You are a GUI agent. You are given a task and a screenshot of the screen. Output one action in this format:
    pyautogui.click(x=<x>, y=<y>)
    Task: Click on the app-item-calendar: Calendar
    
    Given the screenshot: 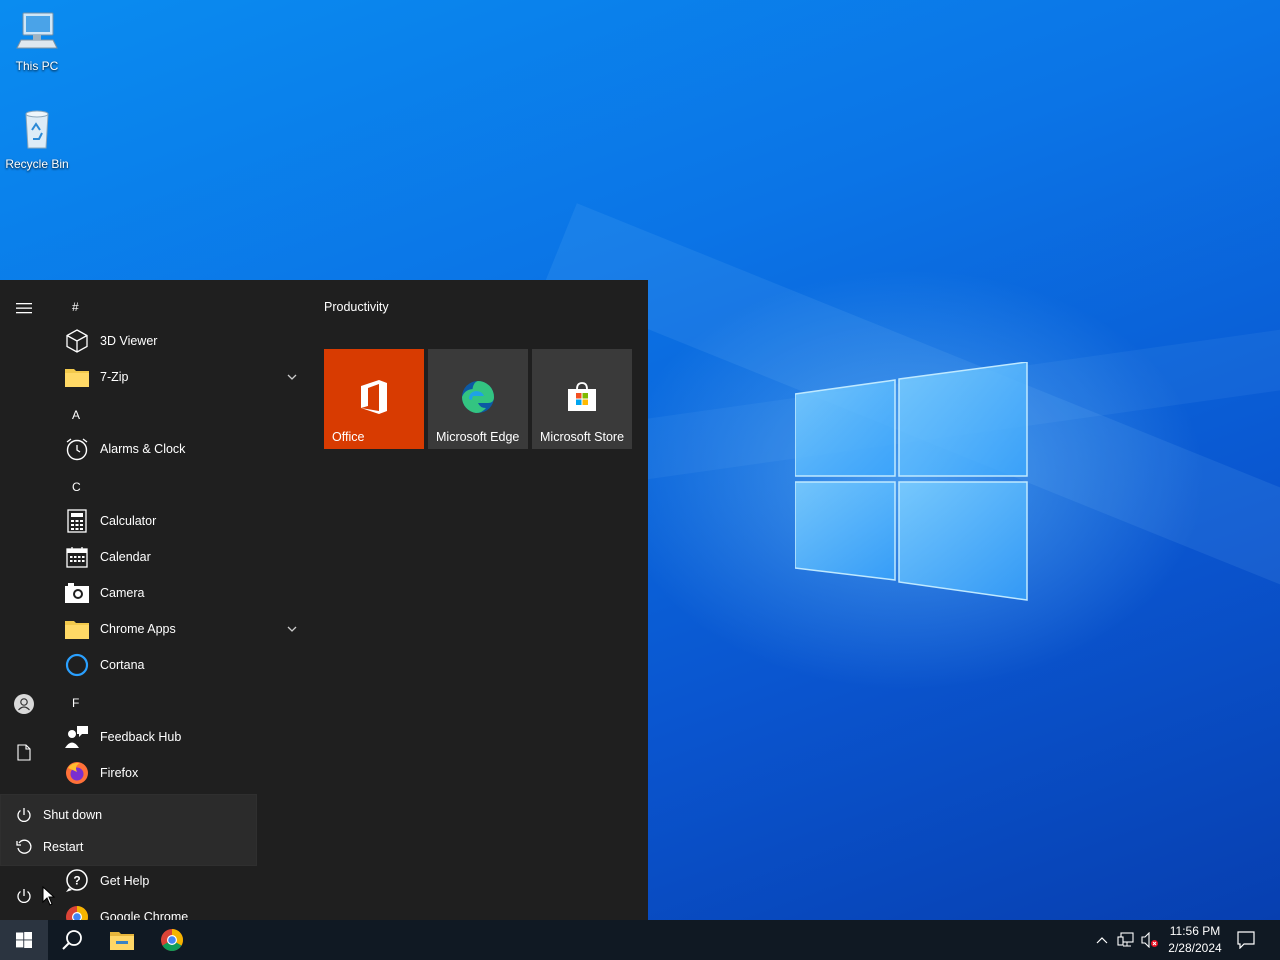 What is the action you would take?
    pyautogui.click(x=183, y=557)
    